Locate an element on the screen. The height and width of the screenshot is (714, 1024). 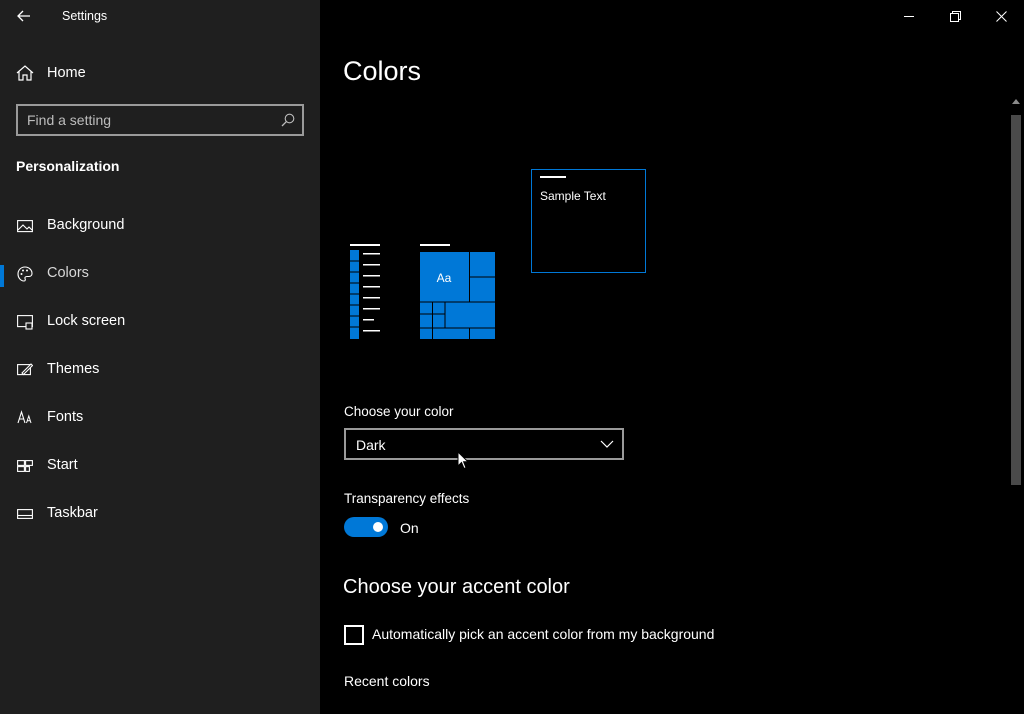
palette-icon is located at coordinates (25, 274).